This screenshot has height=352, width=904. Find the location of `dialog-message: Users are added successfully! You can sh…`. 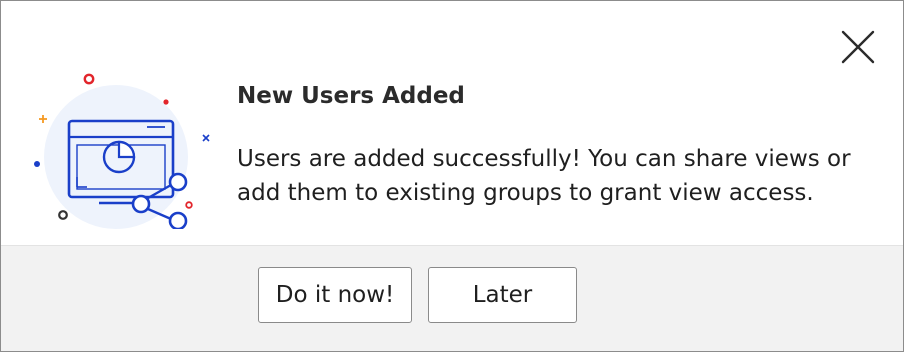

dialog-message: Users are added successfully! You can sh… is located at coordinates (544, 176).